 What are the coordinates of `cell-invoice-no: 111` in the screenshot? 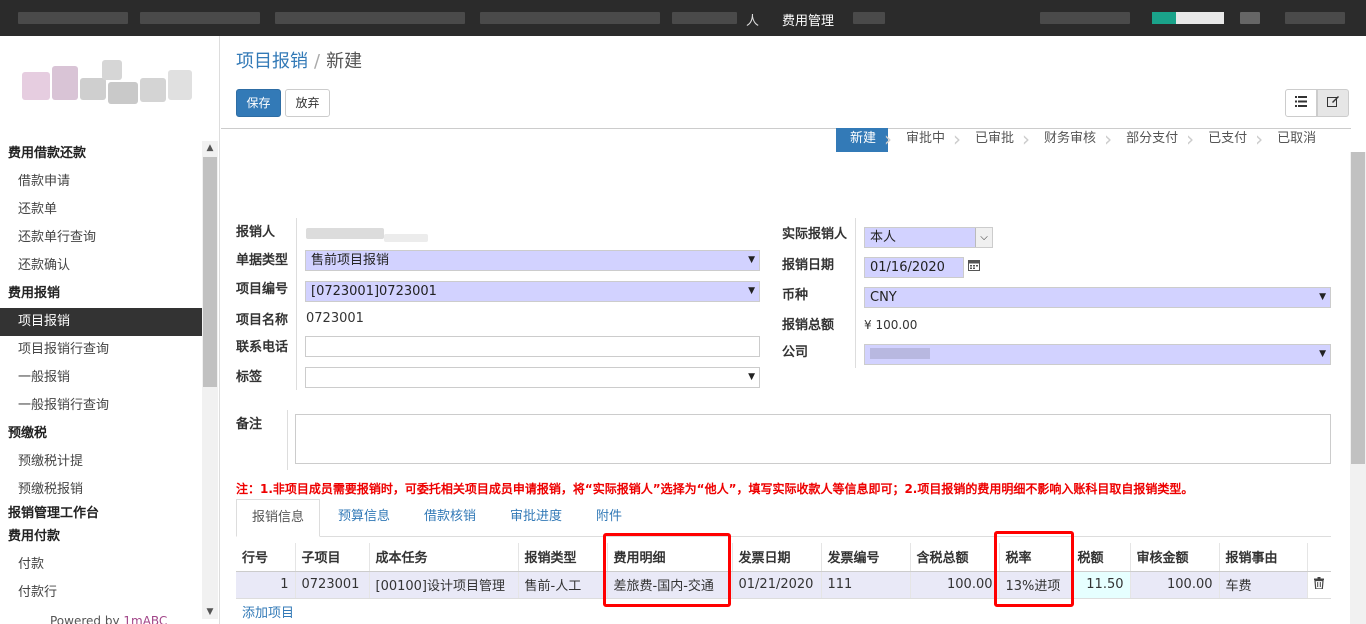 It's located at (866, 585).